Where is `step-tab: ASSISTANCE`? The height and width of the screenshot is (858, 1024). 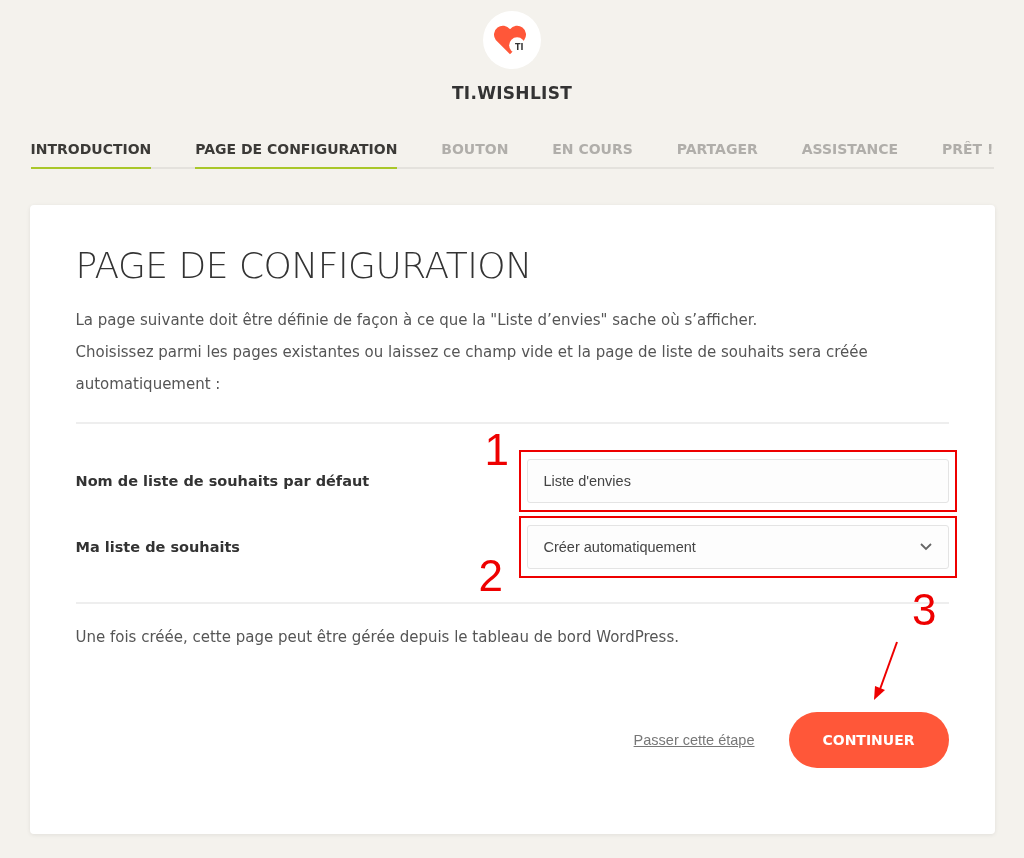
step-tab: ASSISTANCE is located at coordinates (850, 155).